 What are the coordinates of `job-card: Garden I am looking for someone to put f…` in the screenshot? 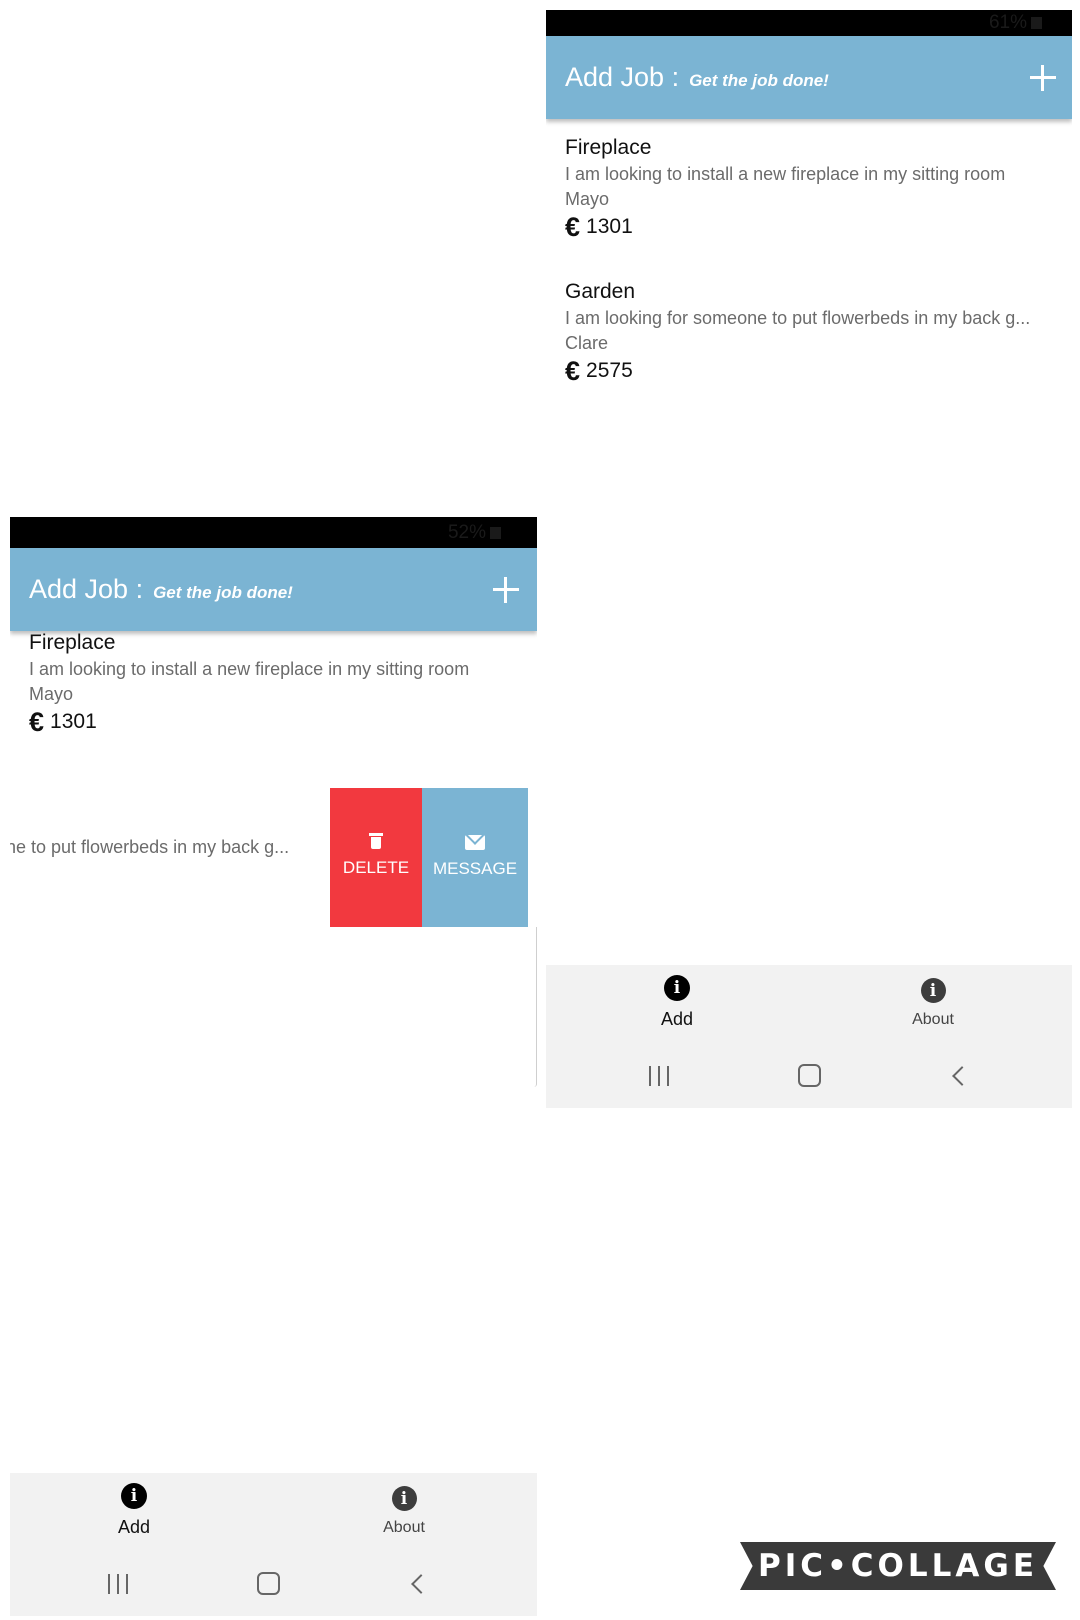 It's located at (813, 332).